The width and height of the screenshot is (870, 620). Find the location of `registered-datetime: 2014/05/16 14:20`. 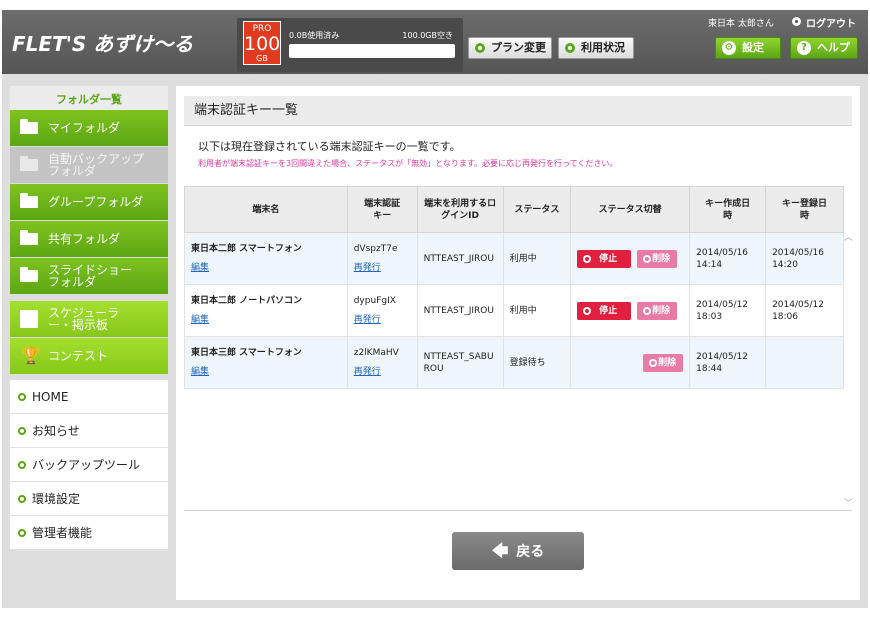

registered-datetime: 2014/05/16 14:20 is located at coordinates (798, 258).